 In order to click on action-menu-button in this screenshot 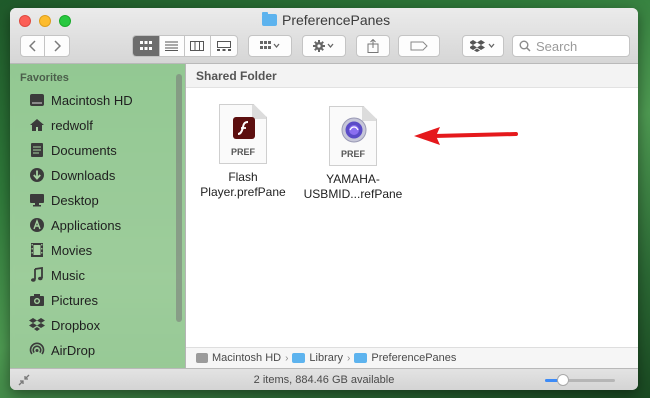, I will do `click(324, 46)`.